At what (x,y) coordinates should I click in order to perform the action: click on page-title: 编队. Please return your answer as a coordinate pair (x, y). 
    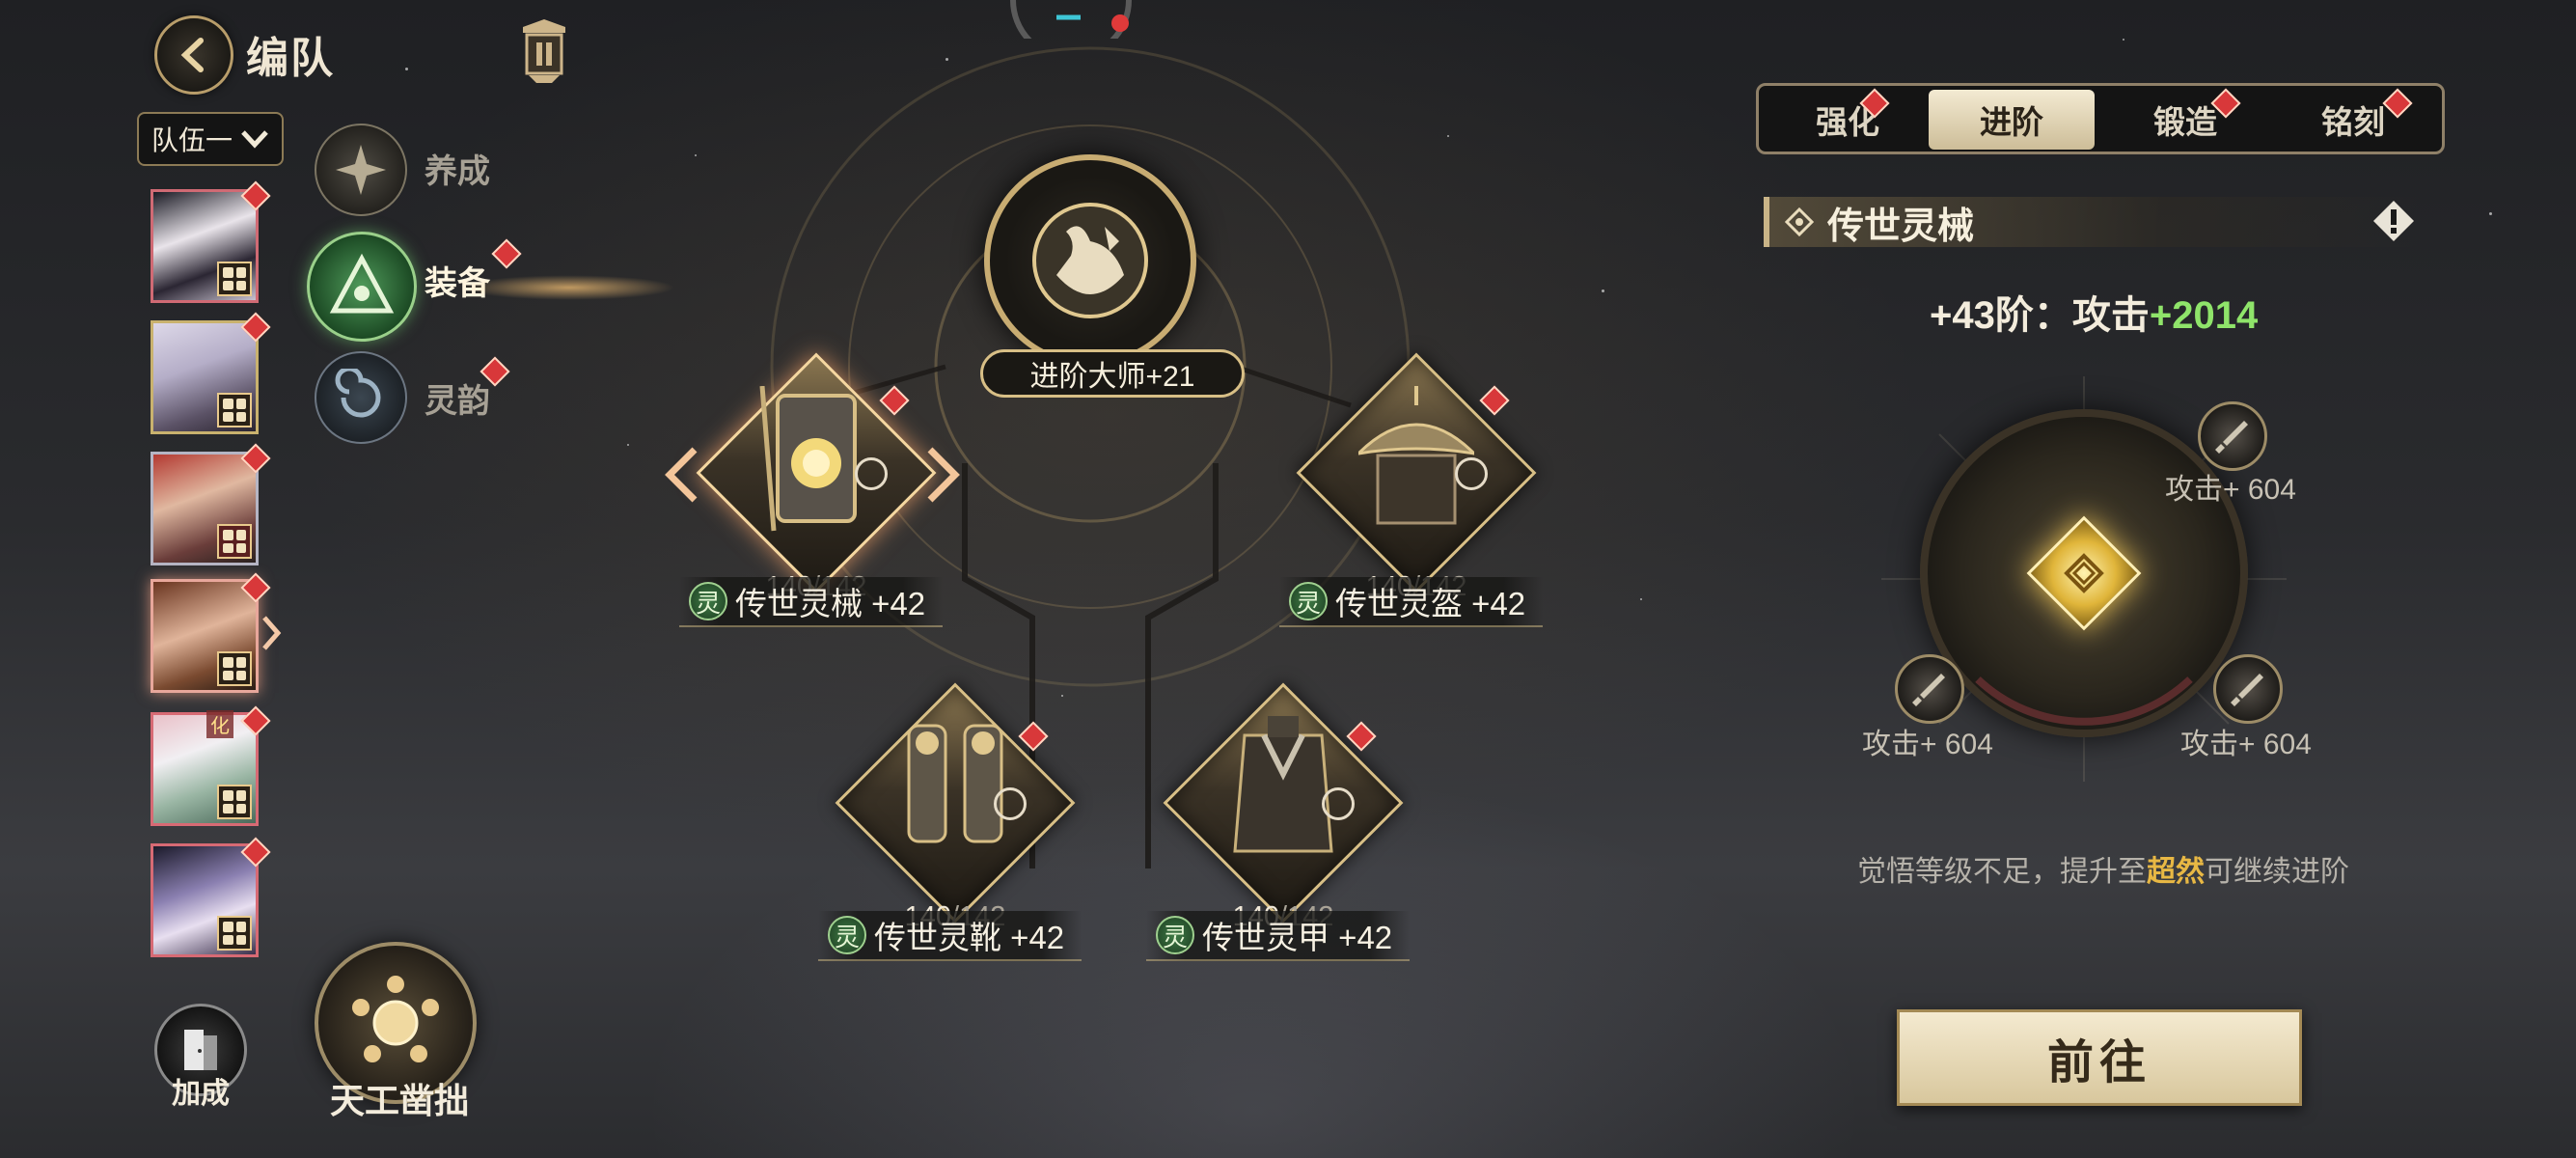
    Looking at the image, I should click on (290, 58).